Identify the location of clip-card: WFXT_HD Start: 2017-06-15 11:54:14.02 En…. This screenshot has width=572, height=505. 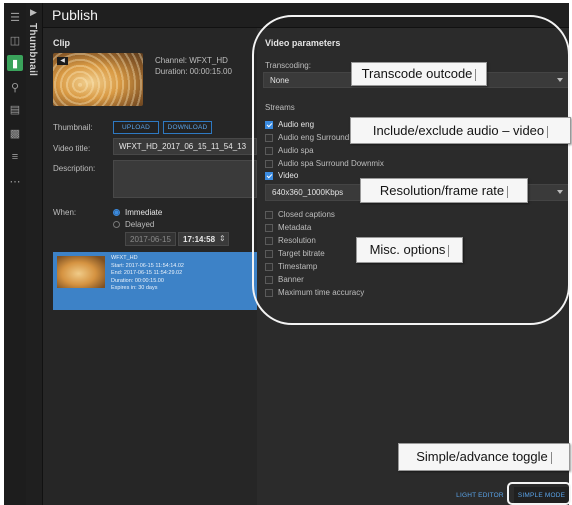
(155, 281).